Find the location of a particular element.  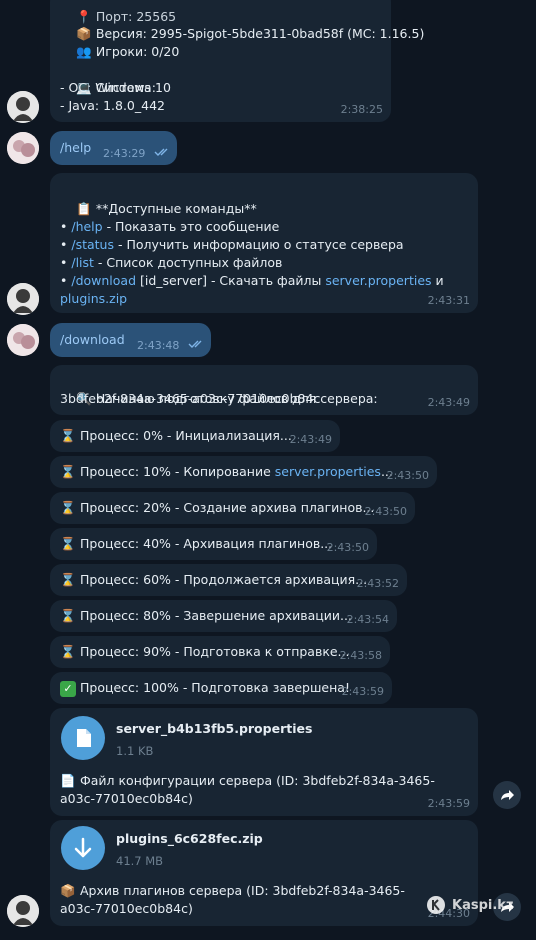

message-time: 2:43:49 is located at coordinates (448, 402).